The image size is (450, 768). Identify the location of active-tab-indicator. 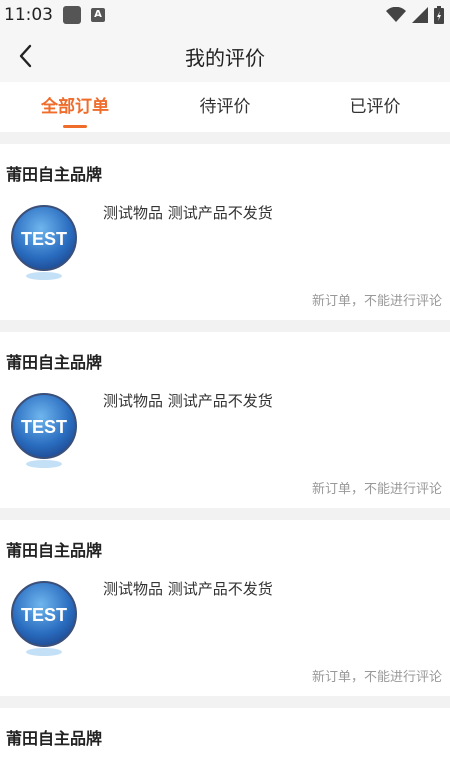
(75, 126).